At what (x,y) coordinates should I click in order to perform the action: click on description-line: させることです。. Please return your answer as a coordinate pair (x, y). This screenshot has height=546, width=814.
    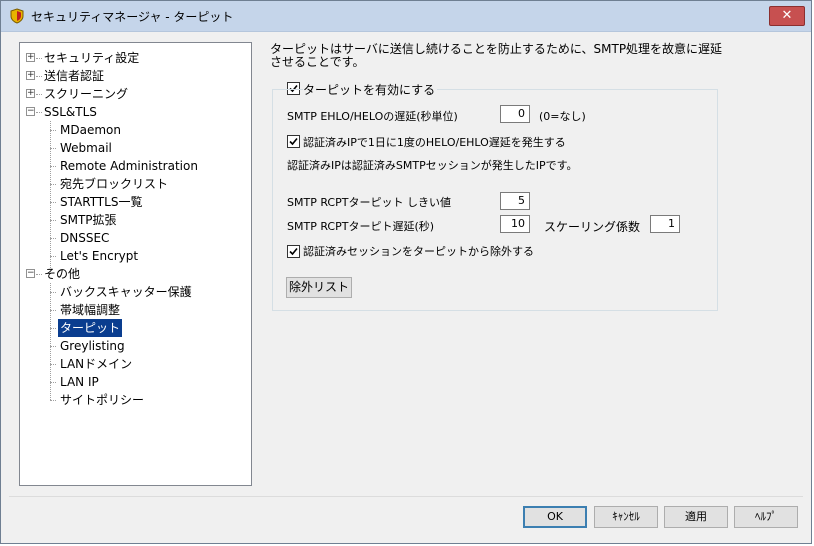
    Looking at the image, I should click on (317, 62).